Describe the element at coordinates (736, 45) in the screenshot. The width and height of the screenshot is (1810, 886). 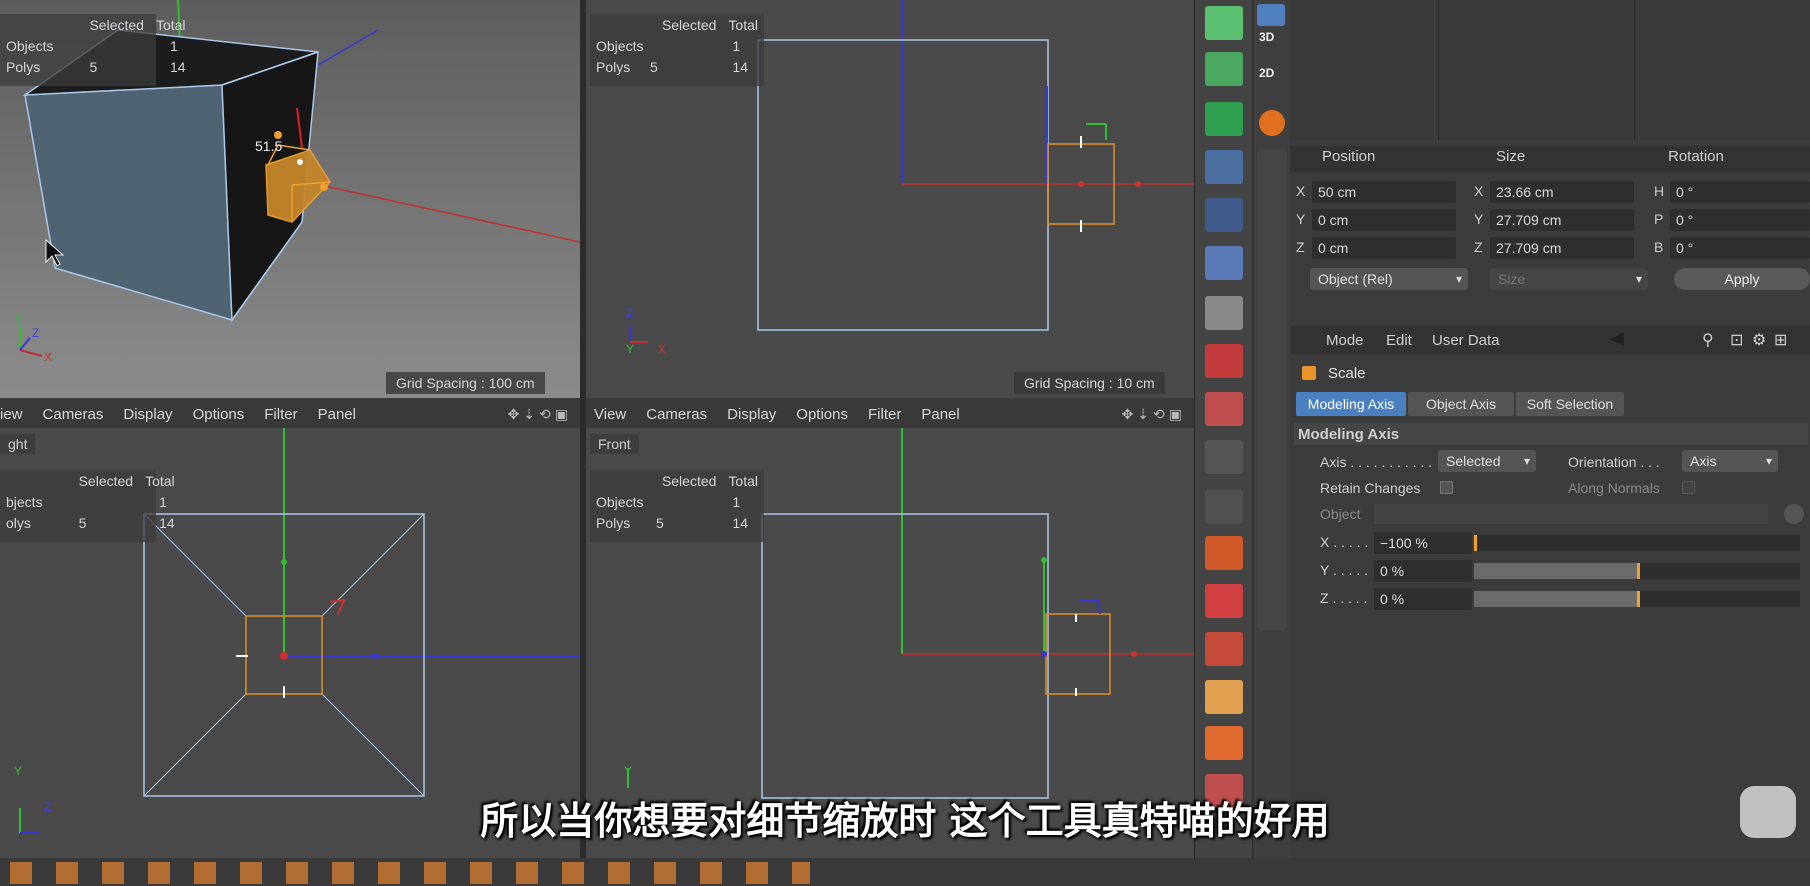
I see `hud-objects-total: 1` at that location.